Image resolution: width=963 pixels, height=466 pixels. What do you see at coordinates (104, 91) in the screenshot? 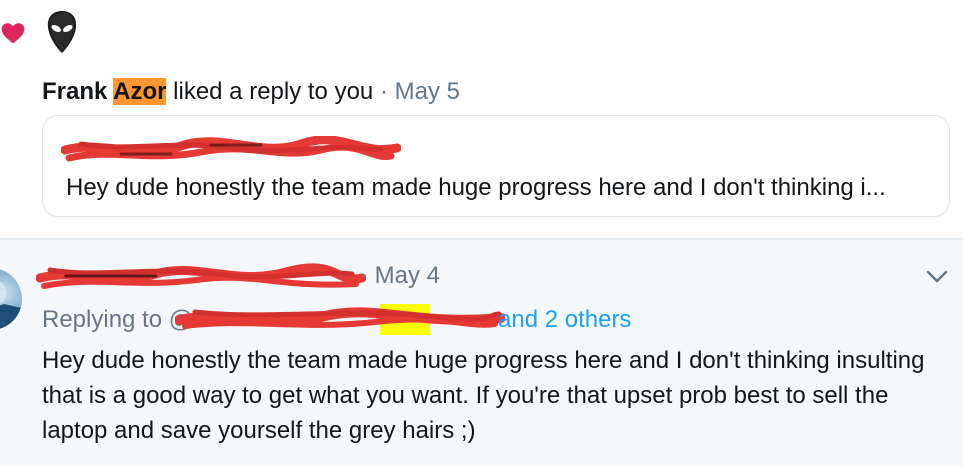
I see `liker-name: Frank Azor` at bounding box center [104, 91].